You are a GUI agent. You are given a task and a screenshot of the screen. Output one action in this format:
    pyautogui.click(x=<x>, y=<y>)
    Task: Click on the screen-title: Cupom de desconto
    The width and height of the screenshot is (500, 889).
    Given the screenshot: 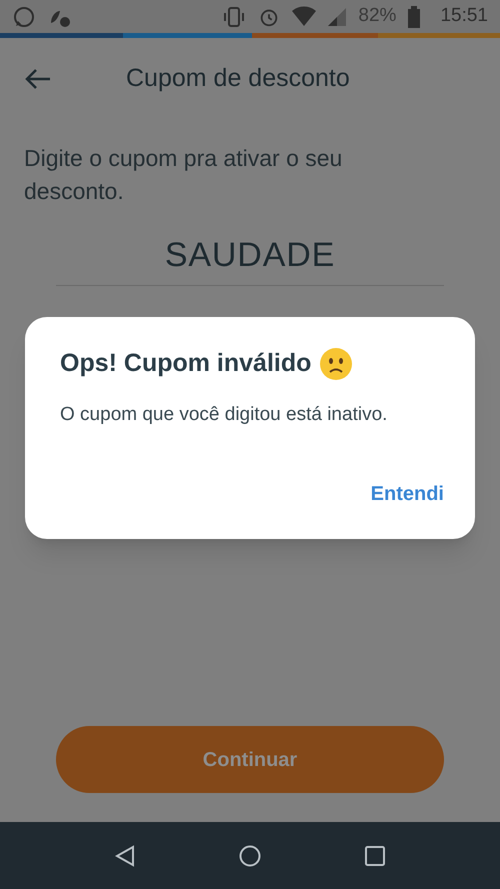 What is the action you would take?
    pyautogui.click(x=238, y=78)
    